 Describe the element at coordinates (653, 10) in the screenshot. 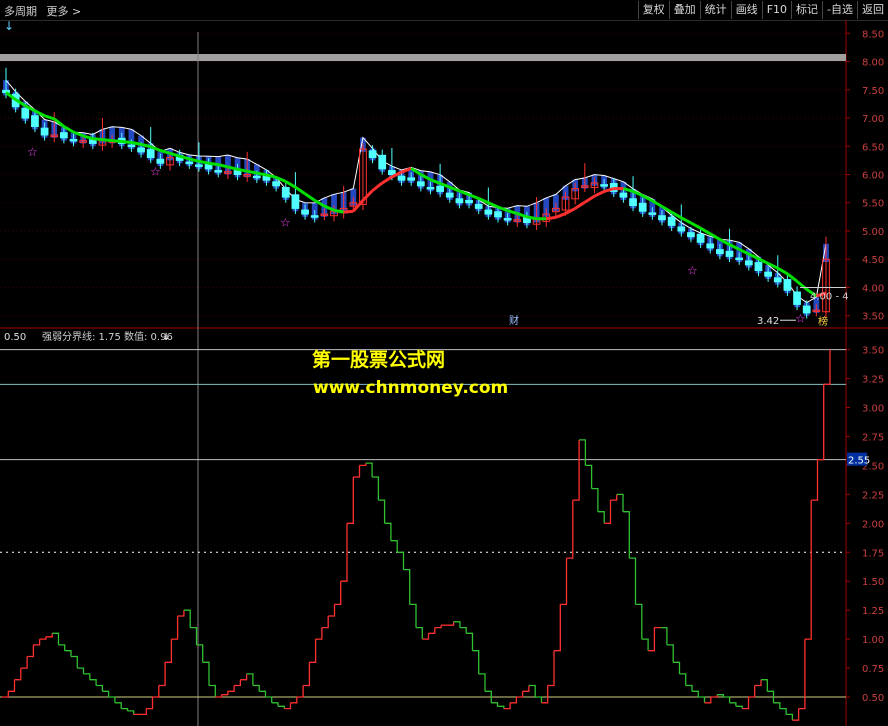

I see `restore-rights-button: 复权` at that location.